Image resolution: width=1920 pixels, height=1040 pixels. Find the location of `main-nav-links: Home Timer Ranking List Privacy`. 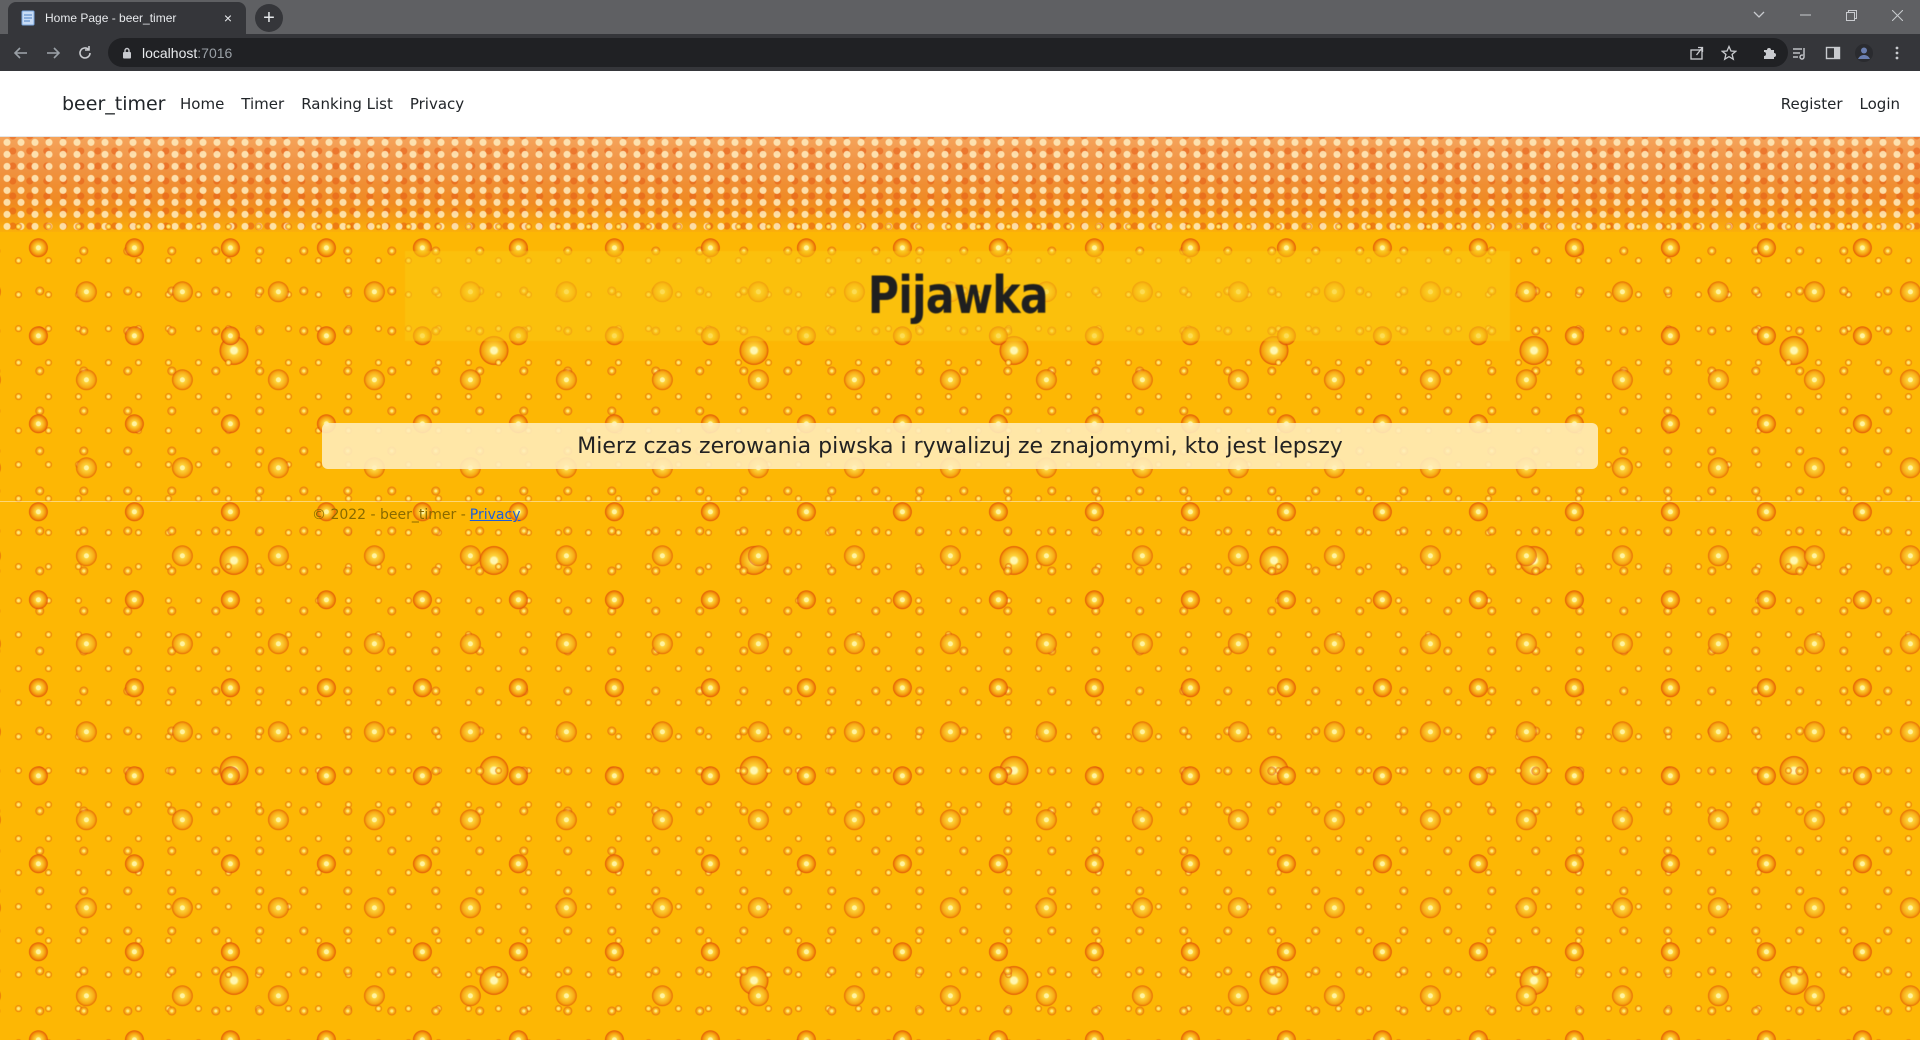

main-nav-links: Home Timer Ranking List Privacy is located at coordinates (322, 104).